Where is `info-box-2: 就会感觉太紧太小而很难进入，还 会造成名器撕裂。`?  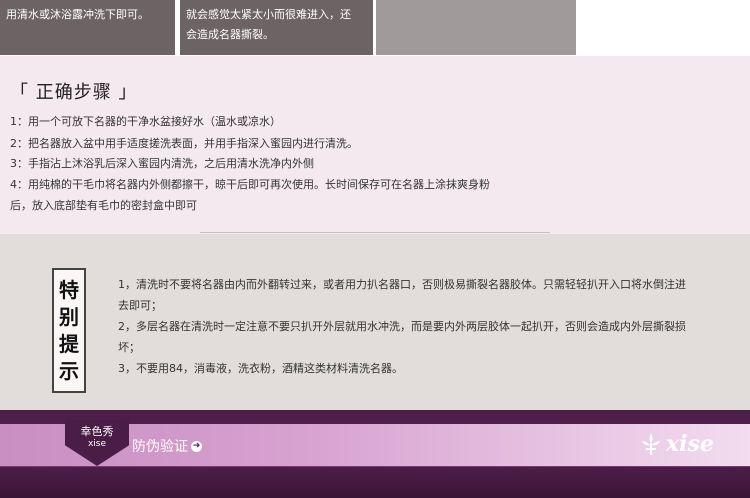 info-box-2: 就会感觉太紧太小而很难进入，还 会造成名器撕裂。 is located at coordinates (276, 27).